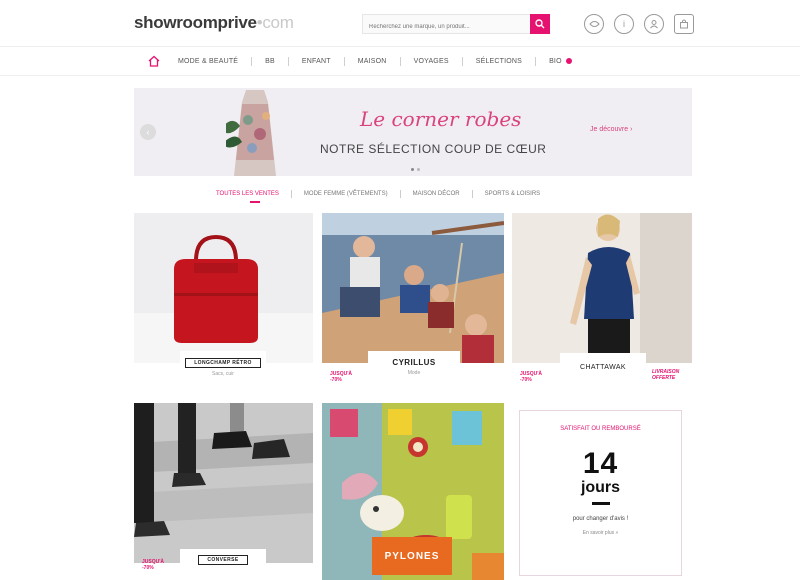 This screenshot has height=580, width=800. What do you see at coordinates (154, 61) in the screenshot?
I see `home-icon` at bounding box center [154, 61].